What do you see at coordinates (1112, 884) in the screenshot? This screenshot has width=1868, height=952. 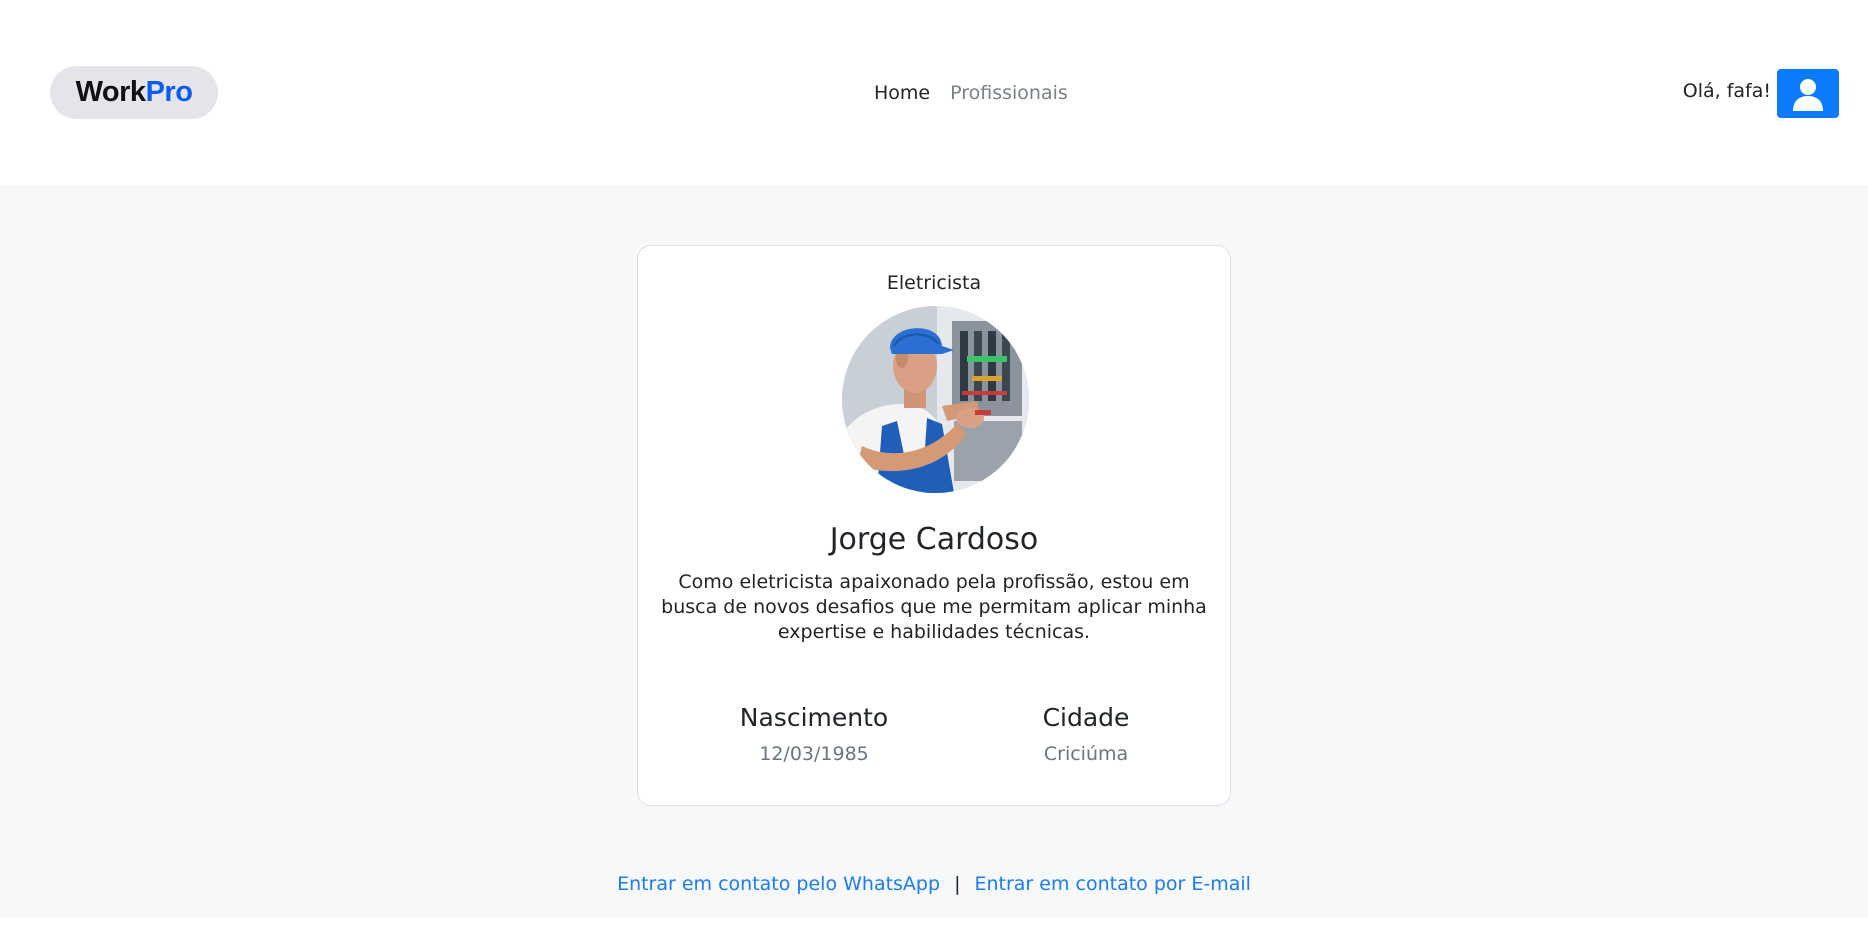 I see `email-contact-link: Entrar em contato por E-mail` at bounding box center [1112, 884].